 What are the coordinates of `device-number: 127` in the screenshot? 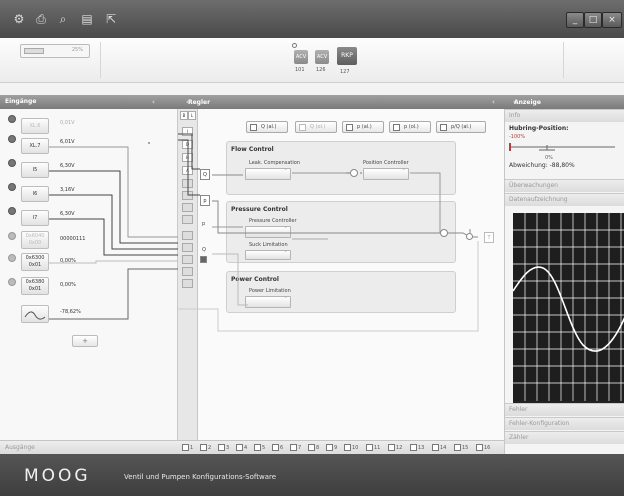 It's located at (345, 72).